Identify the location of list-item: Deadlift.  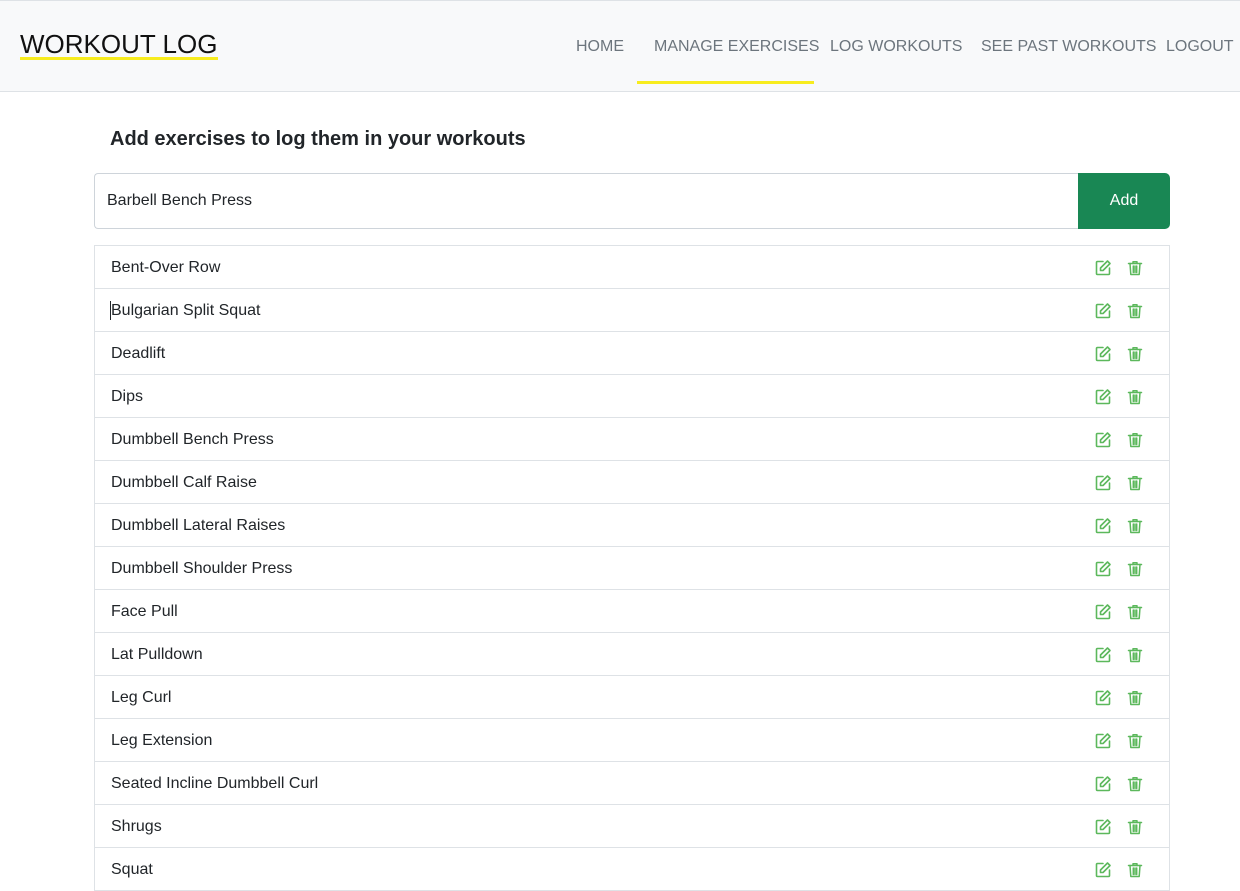
(632, 353).